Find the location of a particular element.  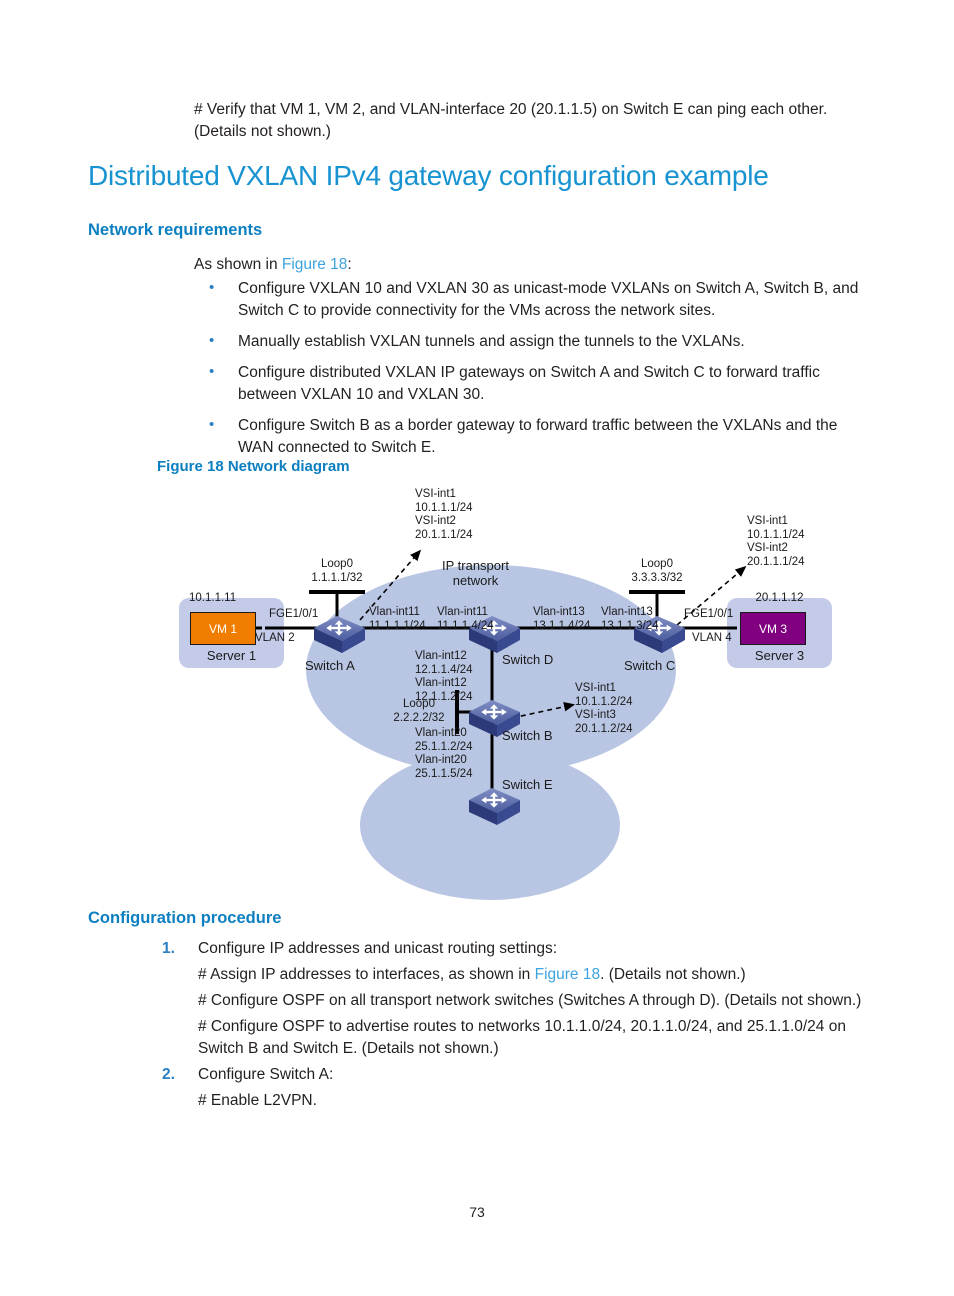

vm3-label: VM 3 is located at coordinates (772, 628).